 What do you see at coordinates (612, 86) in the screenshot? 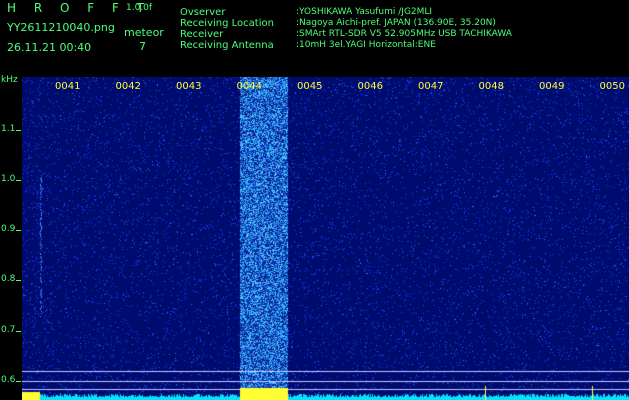
I see `x-tick-label: 0050` at bounding box center [612, 86].